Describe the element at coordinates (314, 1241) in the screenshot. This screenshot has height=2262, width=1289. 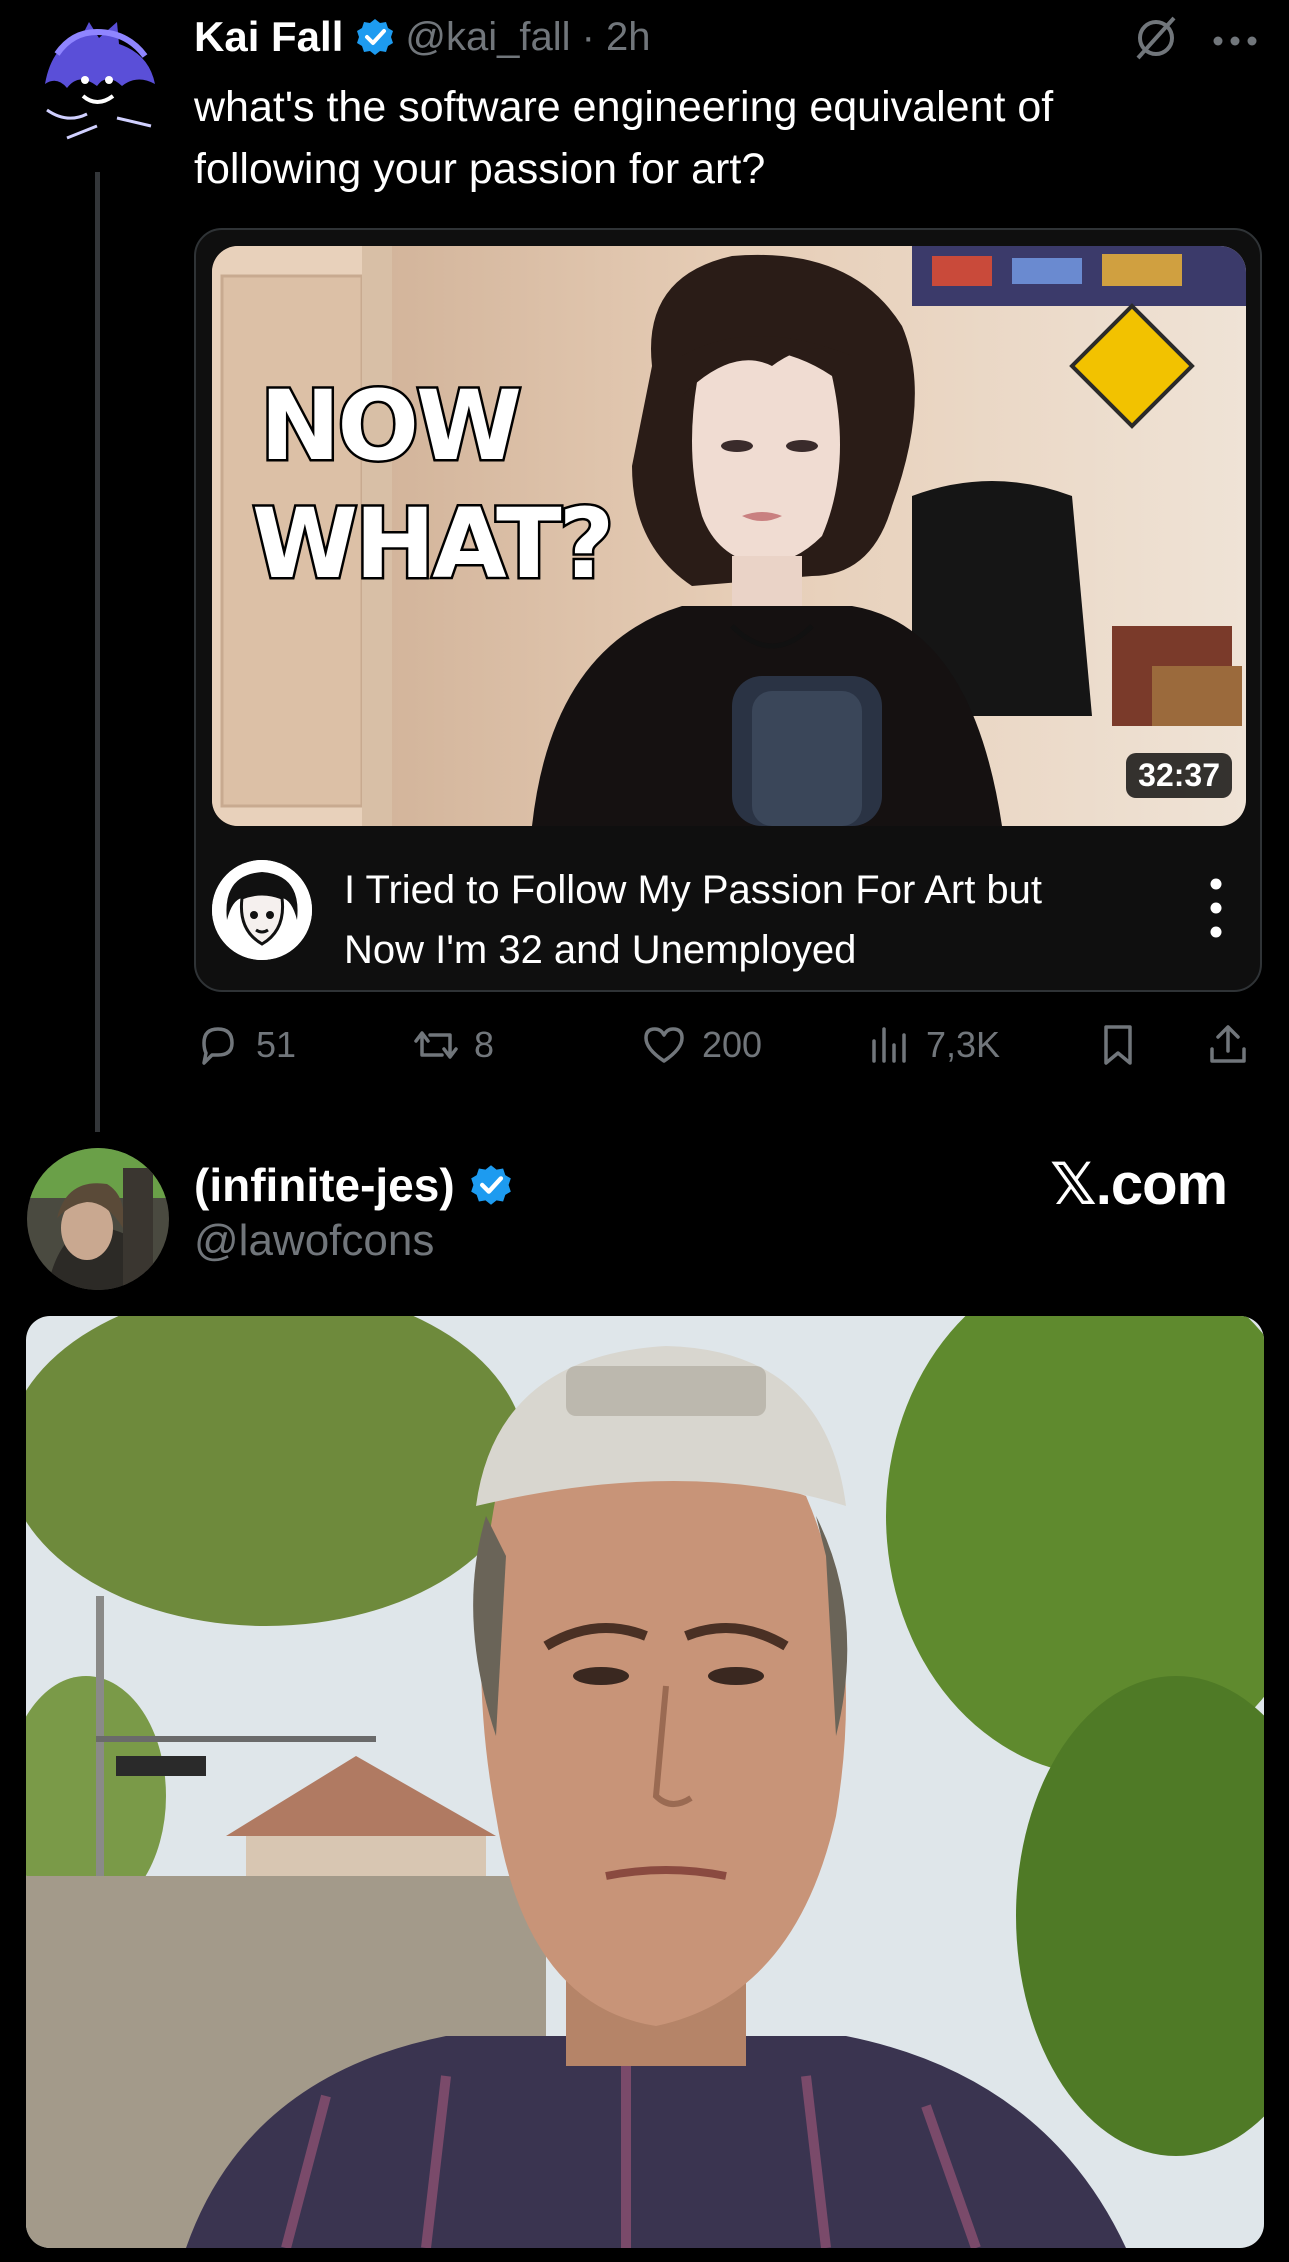
I see `quoted-handle: @lawofcons` at that location.